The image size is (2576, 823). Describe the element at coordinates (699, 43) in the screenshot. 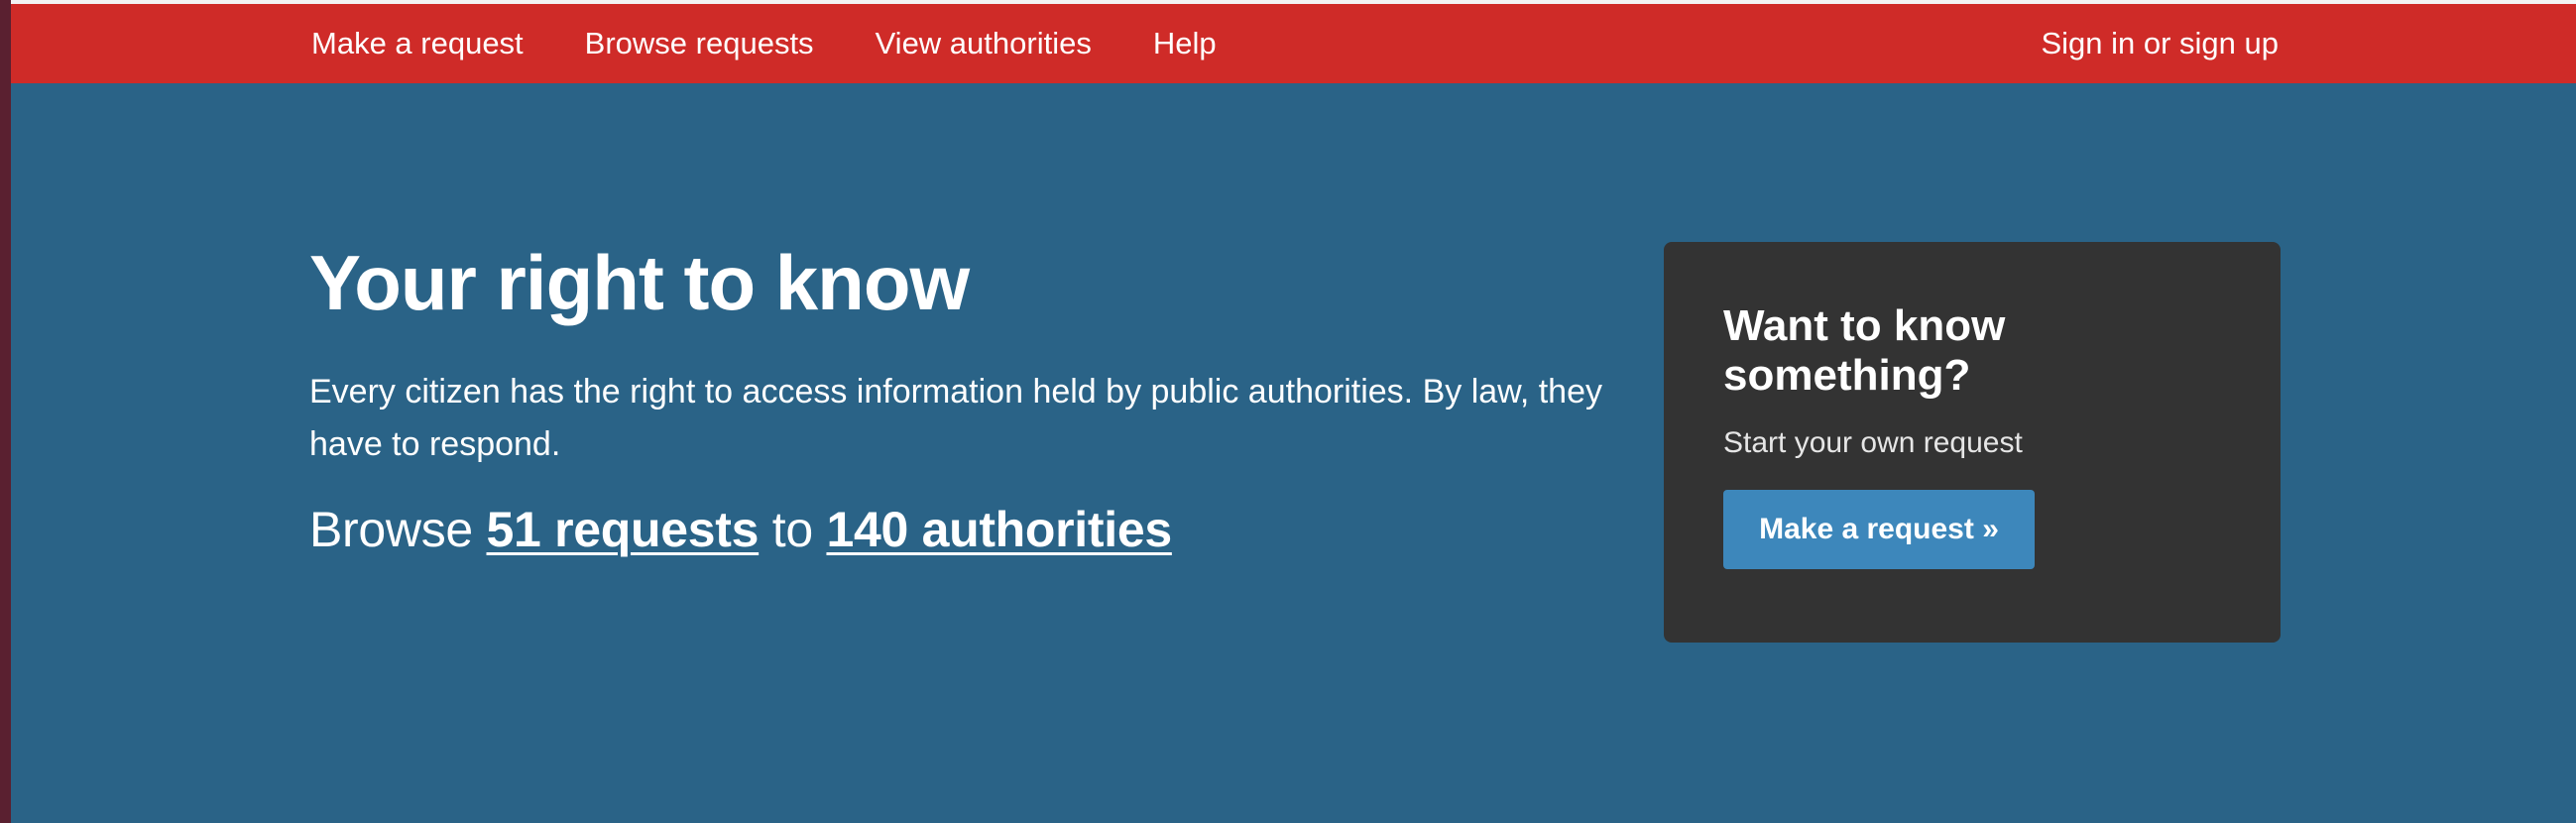

I see `nav-browse-requests: Browse requests` at that location.